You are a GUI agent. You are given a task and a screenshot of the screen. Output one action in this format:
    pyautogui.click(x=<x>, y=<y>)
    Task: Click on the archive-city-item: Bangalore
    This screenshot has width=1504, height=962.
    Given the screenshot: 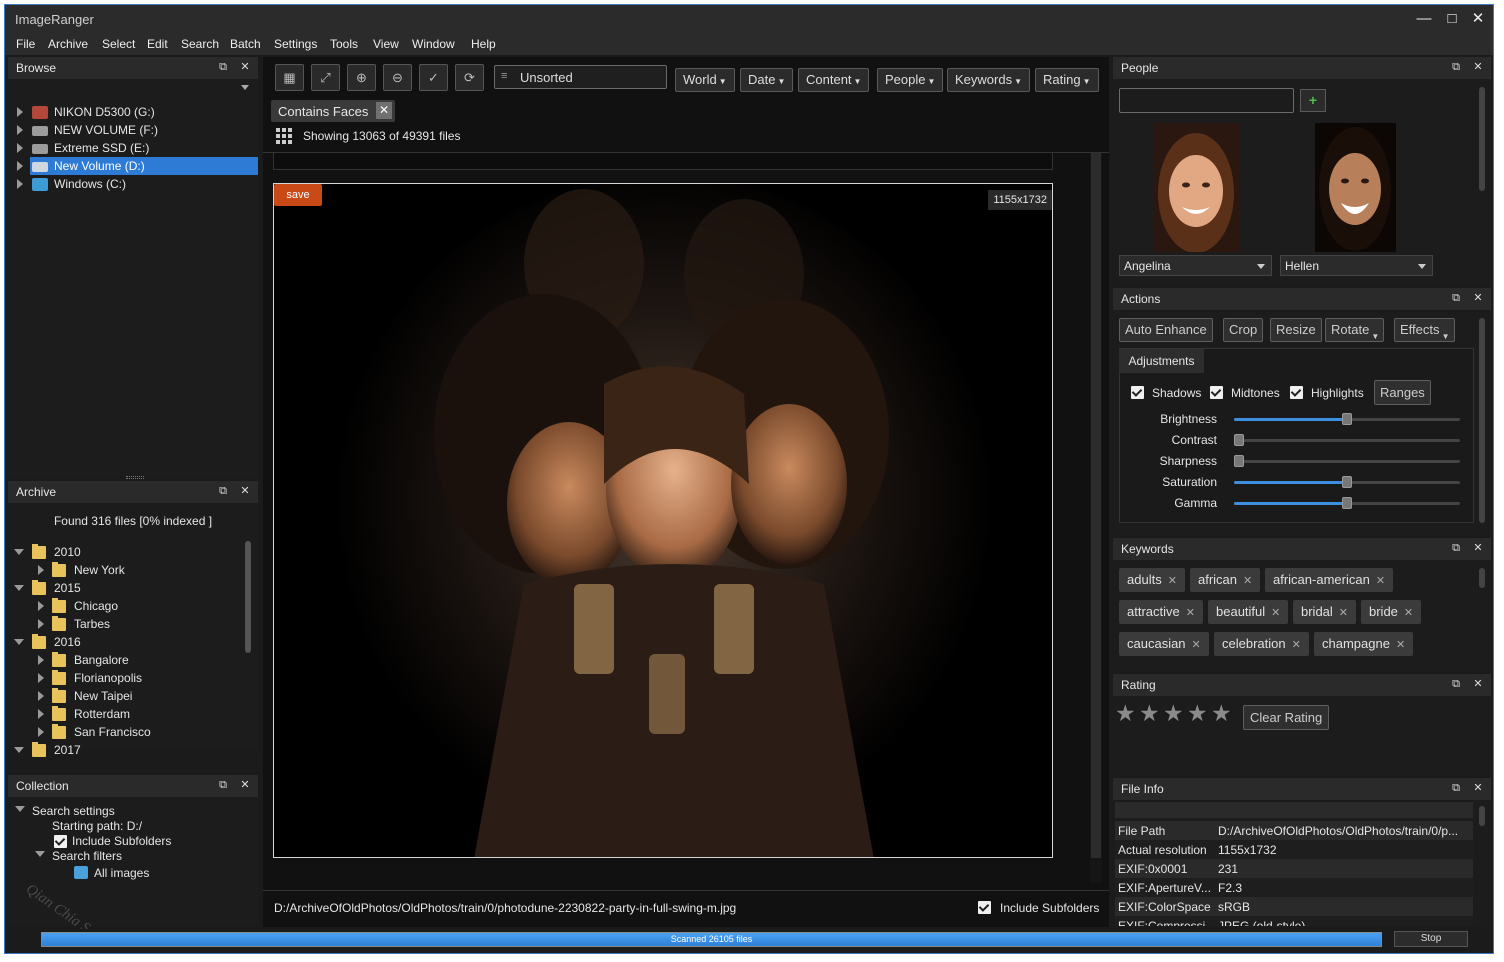 What is the action you would take?
    pyautogui.click(x=124, y=660)
    